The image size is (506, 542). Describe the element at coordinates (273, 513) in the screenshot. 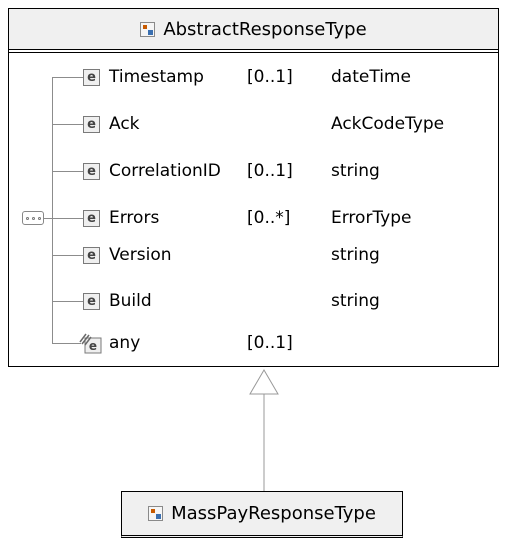

I see `derived-type-title: MassPayResponseType` at that location.